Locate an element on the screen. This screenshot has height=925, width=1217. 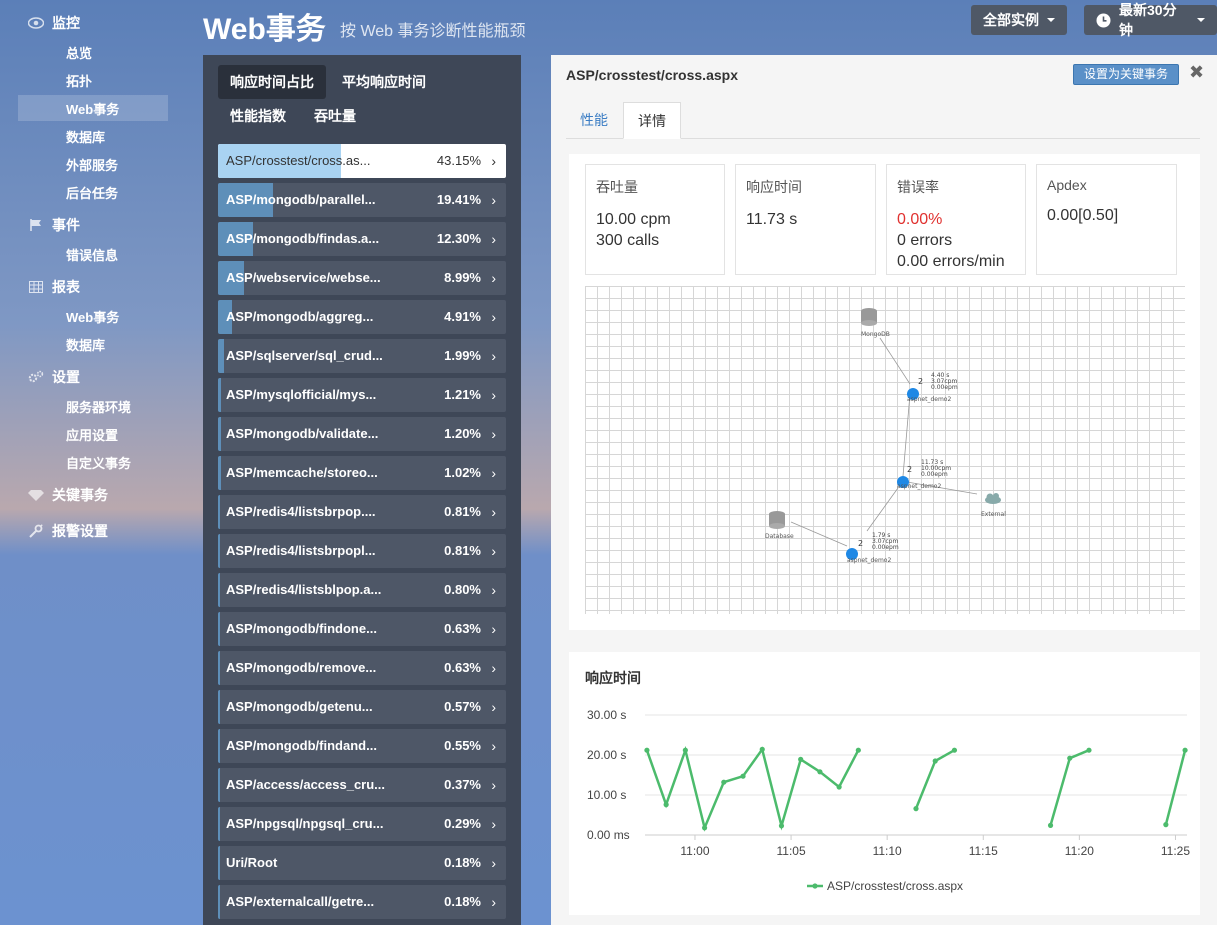
sidebar-item-database: 数据库 is located at coordinates (85, 136).